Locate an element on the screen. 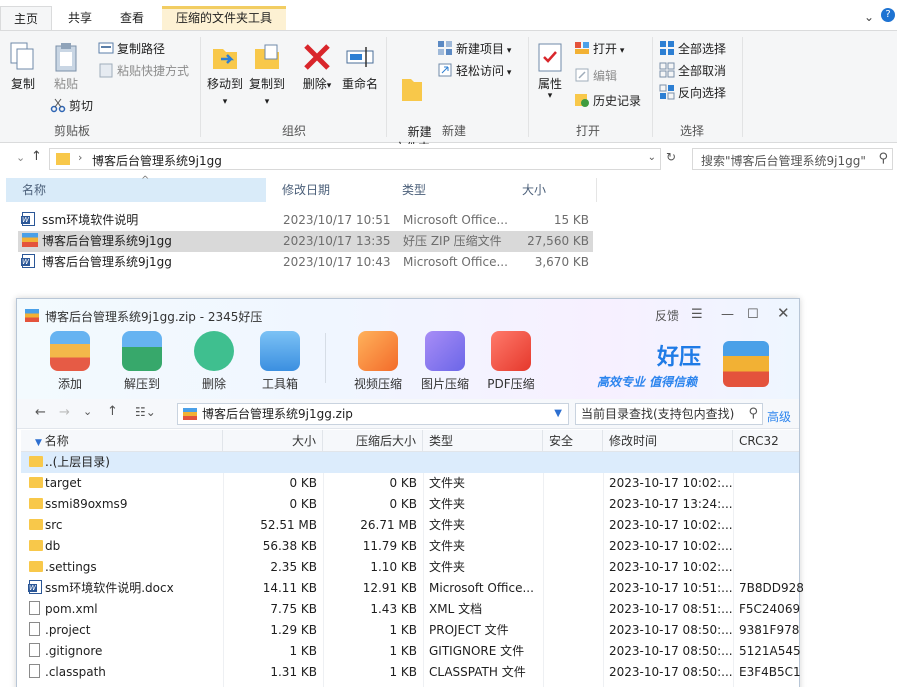 The image size is (897, 687). tool-image-compress-button: 图片压缩 is located at coordinates (445, 361).